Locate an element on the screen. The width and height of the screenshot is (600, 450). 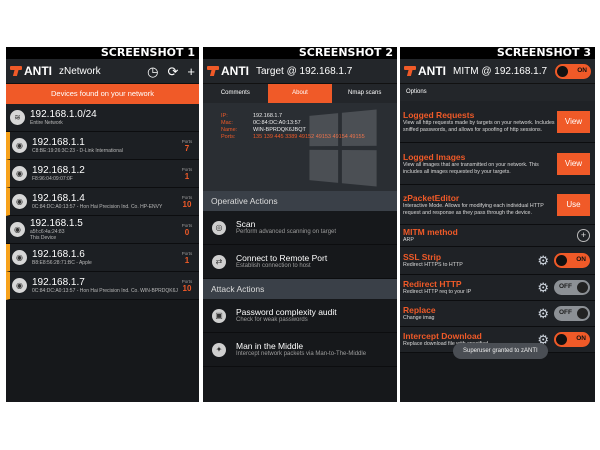
ports-number: 0 is located at coordinates (187, 232).